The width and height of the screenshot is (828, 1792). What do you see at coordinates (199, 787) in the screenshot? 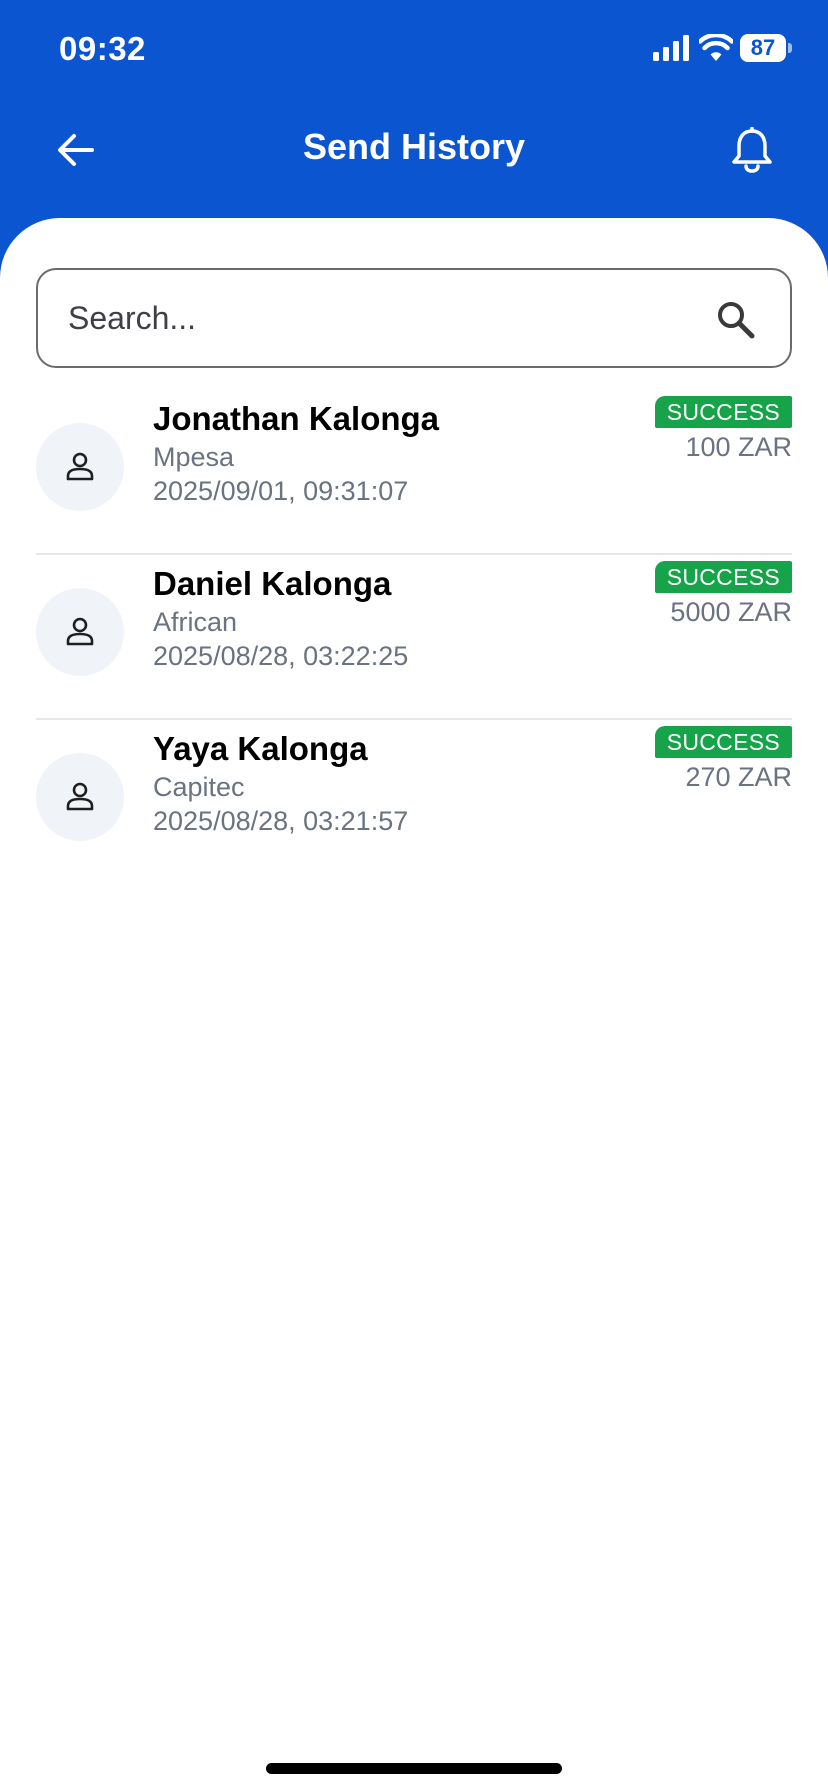
I see `payment-method: Capitec` at bounding box center [199, 787].